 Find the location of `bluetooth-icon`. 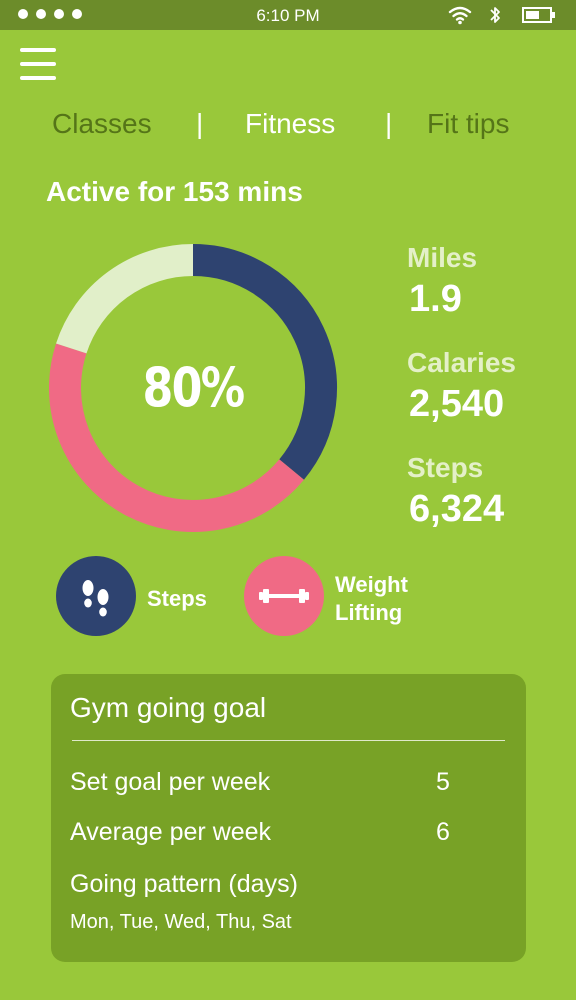

bluetooth-icon is located at coordinates (495, 15).